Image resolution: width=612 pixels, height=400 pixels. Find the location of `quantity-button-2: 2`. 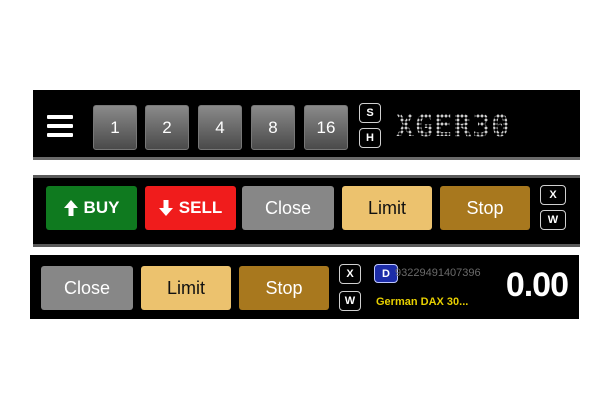

quantity-button-2: 2 is located at coordinates (167, 127).